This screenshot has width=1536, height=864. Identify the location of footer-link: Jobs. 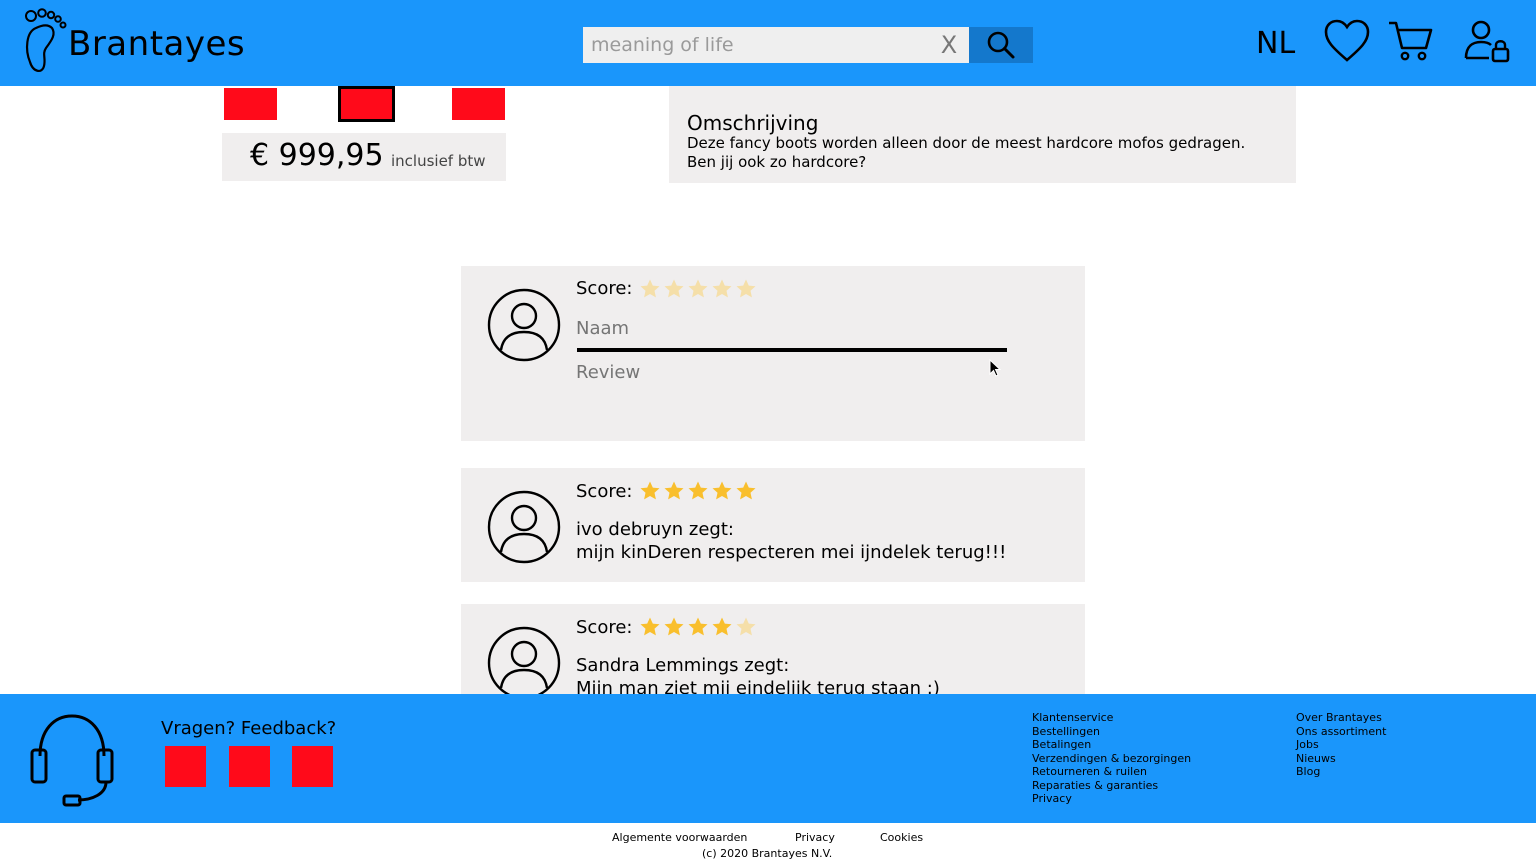
(1341, 745).